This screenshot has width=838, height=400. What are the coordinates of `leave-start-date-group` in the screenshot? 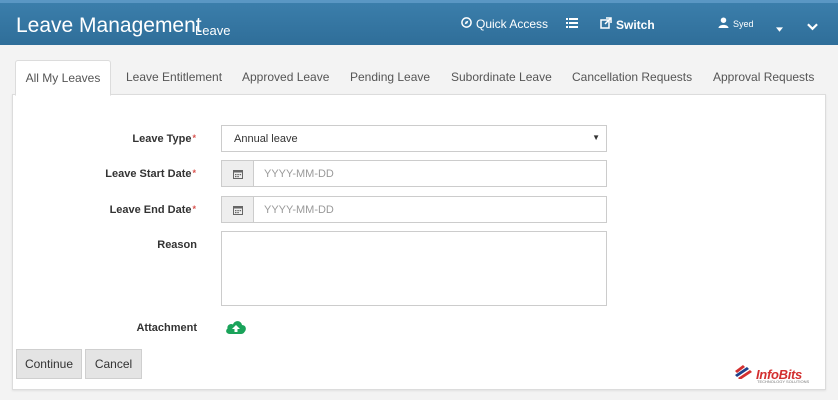 It's located at (414, 173).